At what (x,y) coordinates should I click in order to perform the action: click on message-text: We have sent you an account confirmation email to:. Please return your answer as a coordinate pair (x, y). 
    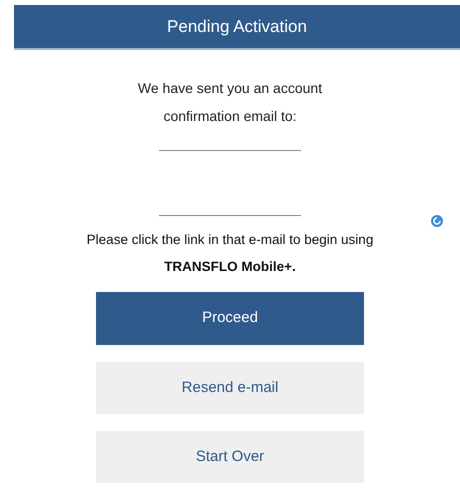
    Looking at the image, I should click on (230, 102).